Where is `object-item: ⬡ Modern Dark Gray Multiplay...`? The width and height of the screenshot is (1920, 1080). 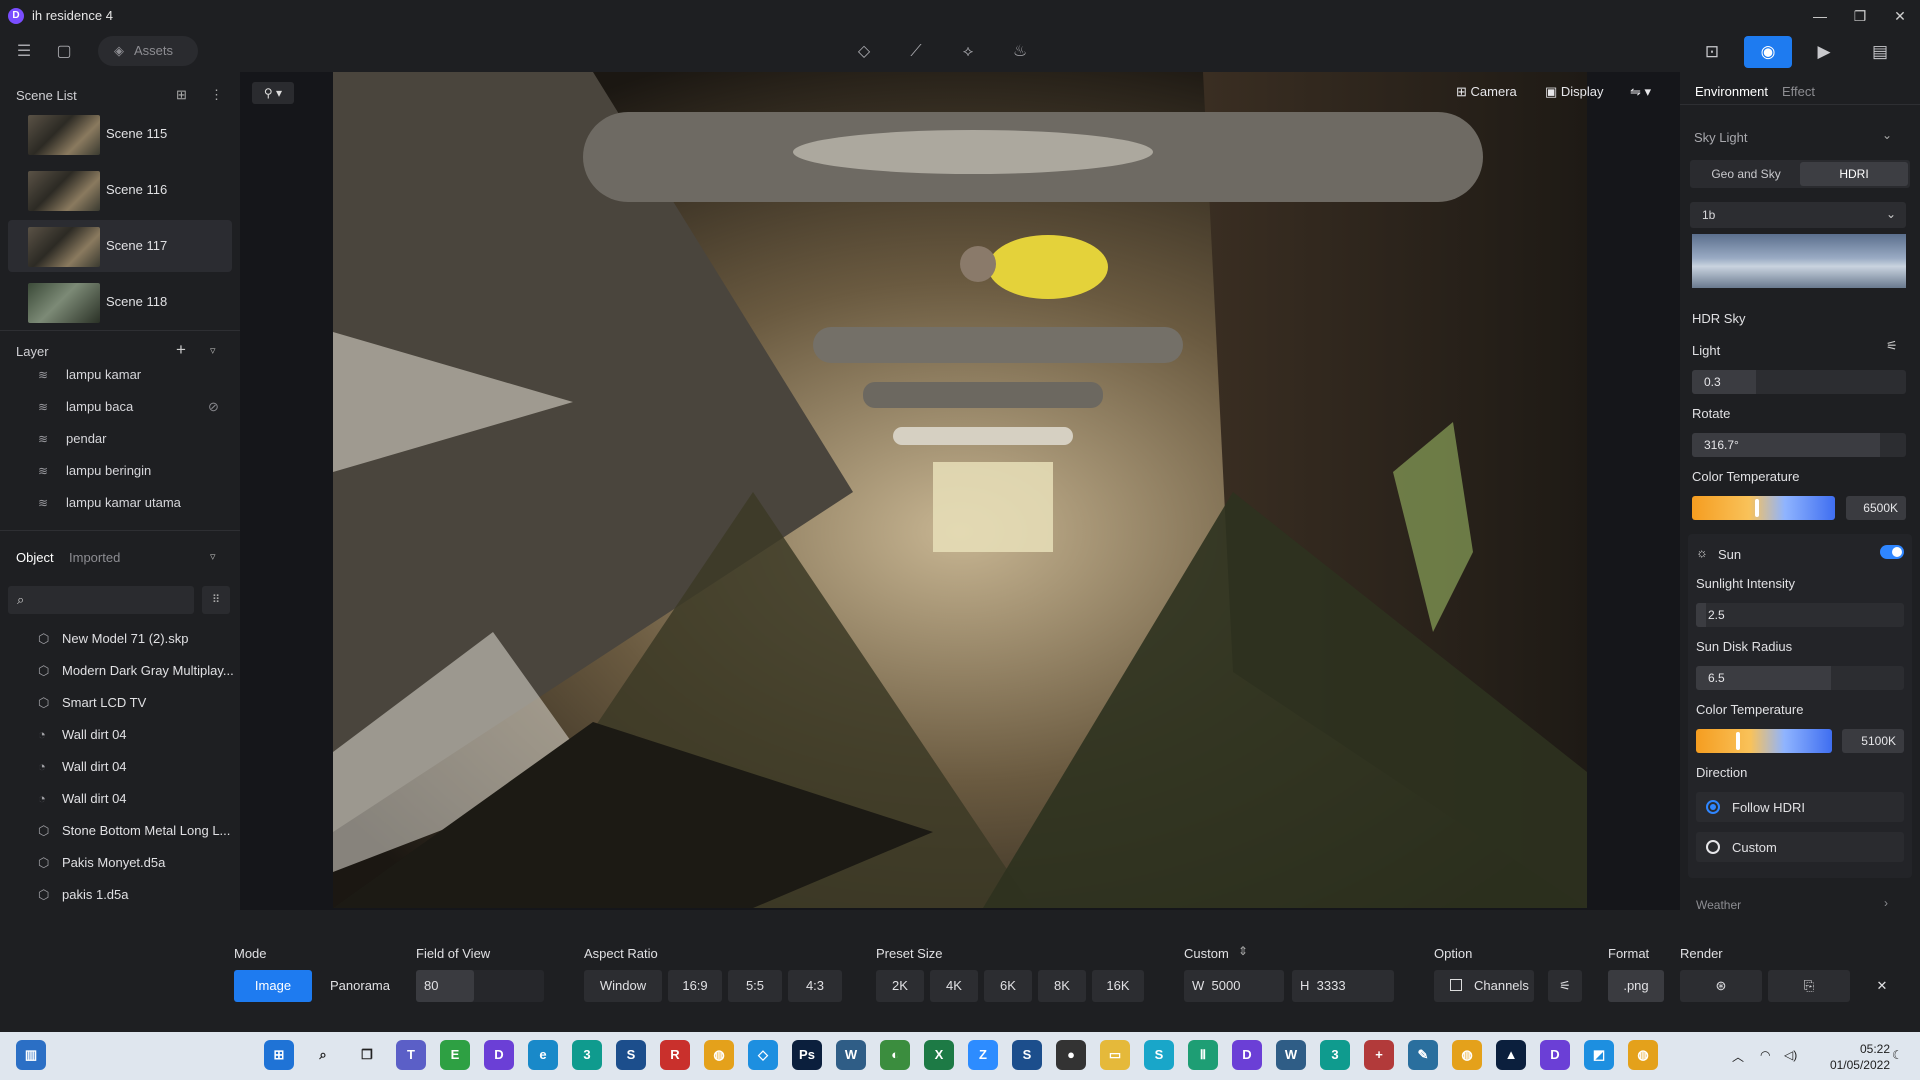 object-item: ⬡ Modern Dark Gray Multiplay... is located at coordinates (138, 671).